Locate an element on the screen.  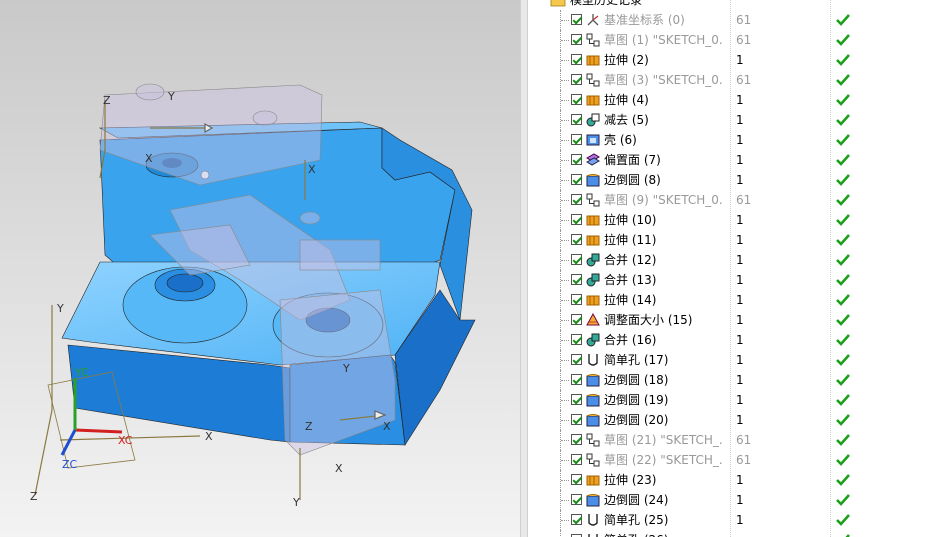
model-history-node: 模型历史记录 is located at coordinates (738, 5).